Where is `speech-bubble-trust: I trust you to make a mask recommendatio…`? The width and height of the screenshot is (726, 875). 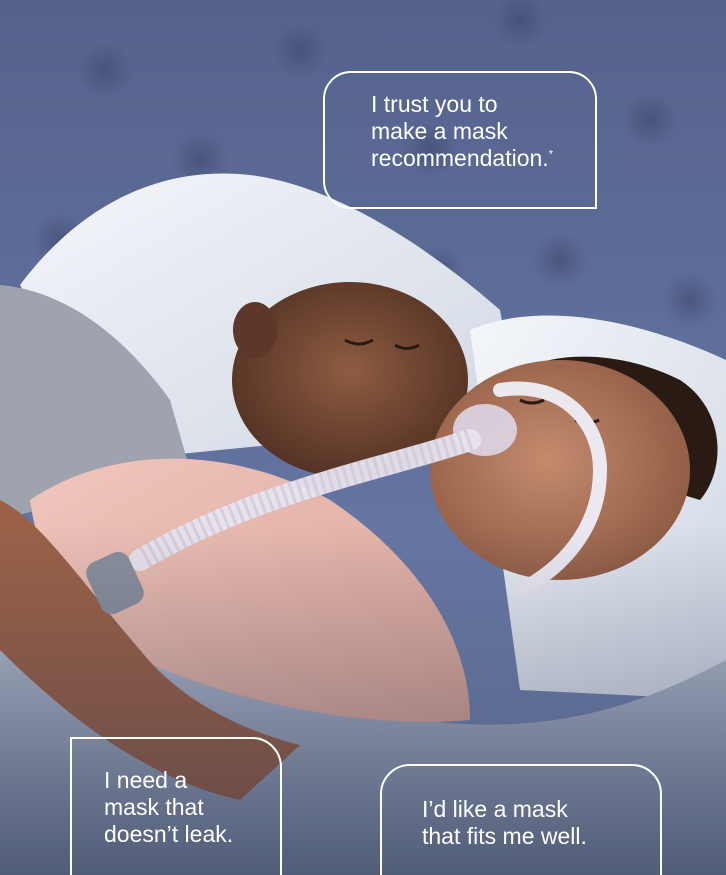
speech-bubble-trust: I trust you to make a mask recommendatio… is located at coordinates (460, 140).